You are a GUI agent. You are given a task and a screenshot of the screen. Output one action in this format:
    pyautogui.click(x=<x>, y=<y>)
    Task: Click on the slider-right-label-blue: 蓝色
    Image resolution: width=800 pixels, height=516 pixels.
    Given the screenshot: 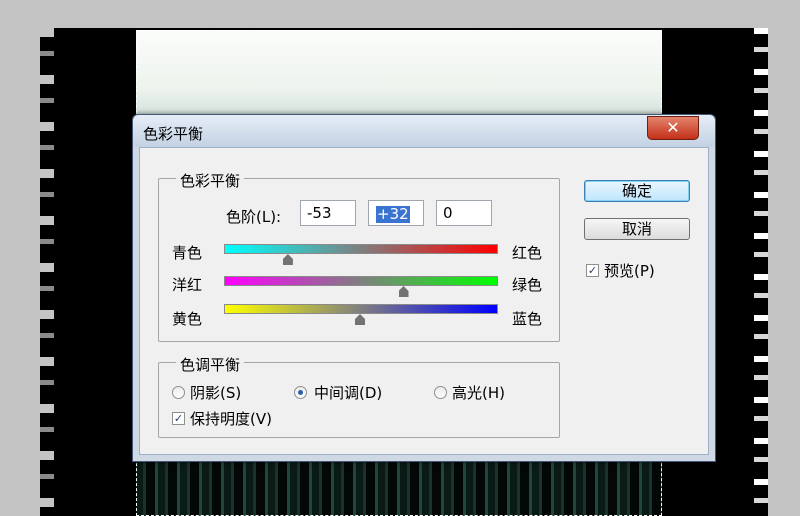 What is the action you would take?
    pyautogui.click(x=527, y=319)
    